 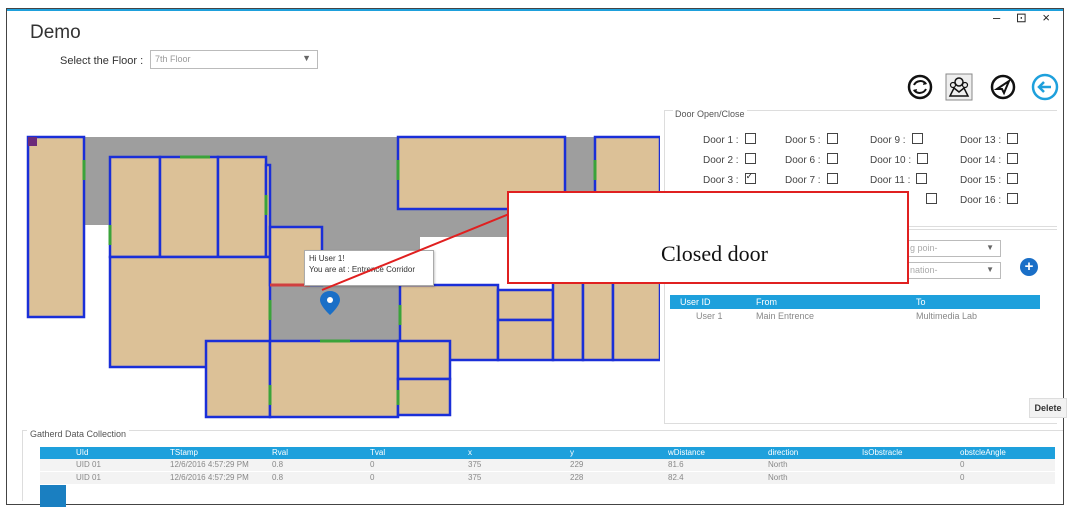 I want to click on route-table-header: User ID From To, so click(x=855, y=302).